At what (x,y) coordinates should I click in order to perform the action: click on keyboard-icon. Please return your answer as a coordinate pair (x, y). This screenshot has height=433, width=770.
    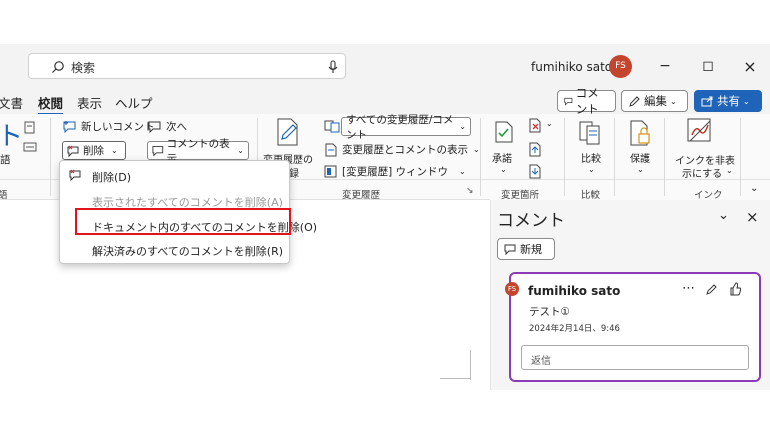
    Looking at the image, I should click on (30, 147).